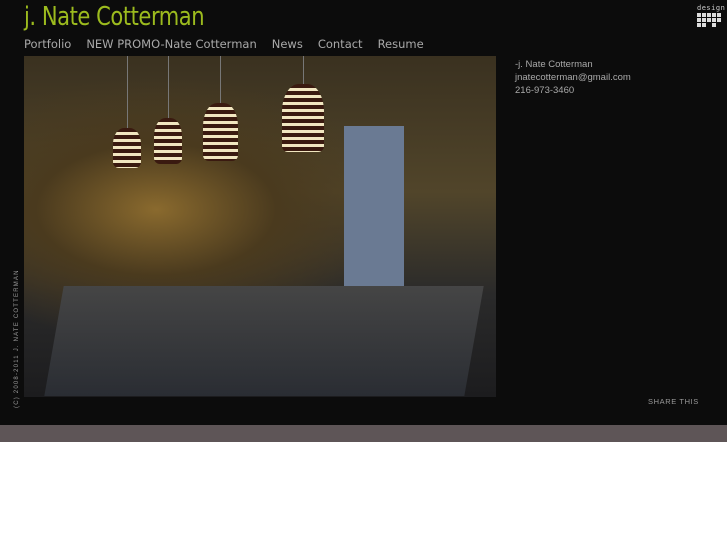 Image resolution: width=727 pixels, height=545 pixels. What do you see at coordinates (114, 17) in the screenshot?
I see `site-title: j. Nate Cotterman` at bounding box center [114, 17].